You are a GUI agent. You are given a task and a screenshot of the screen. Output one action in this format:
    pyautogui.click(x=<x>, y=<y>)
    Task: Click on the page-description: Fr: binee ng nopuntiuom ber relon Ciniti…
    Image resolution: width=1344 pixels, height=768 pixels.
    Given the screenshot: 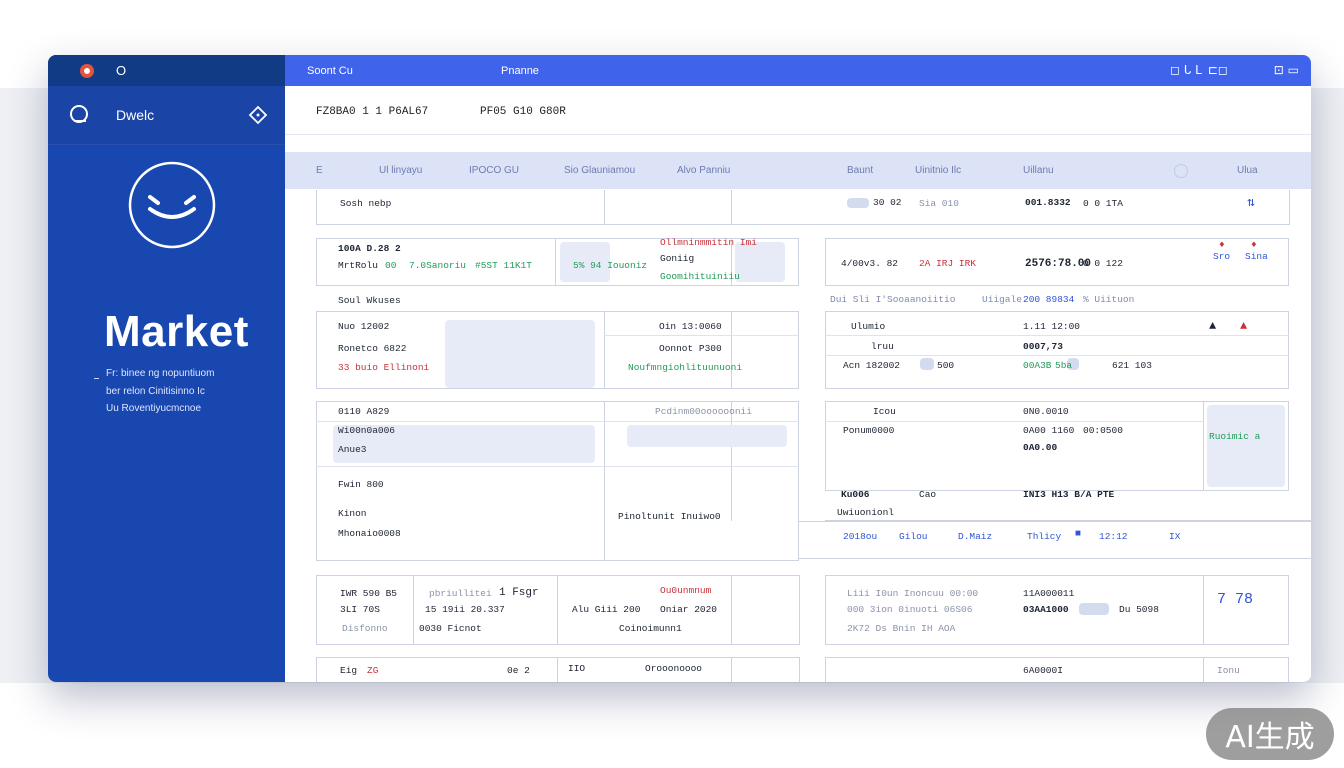 What is the action you would take?
    pyautogui.click(x=186, y=391)
    